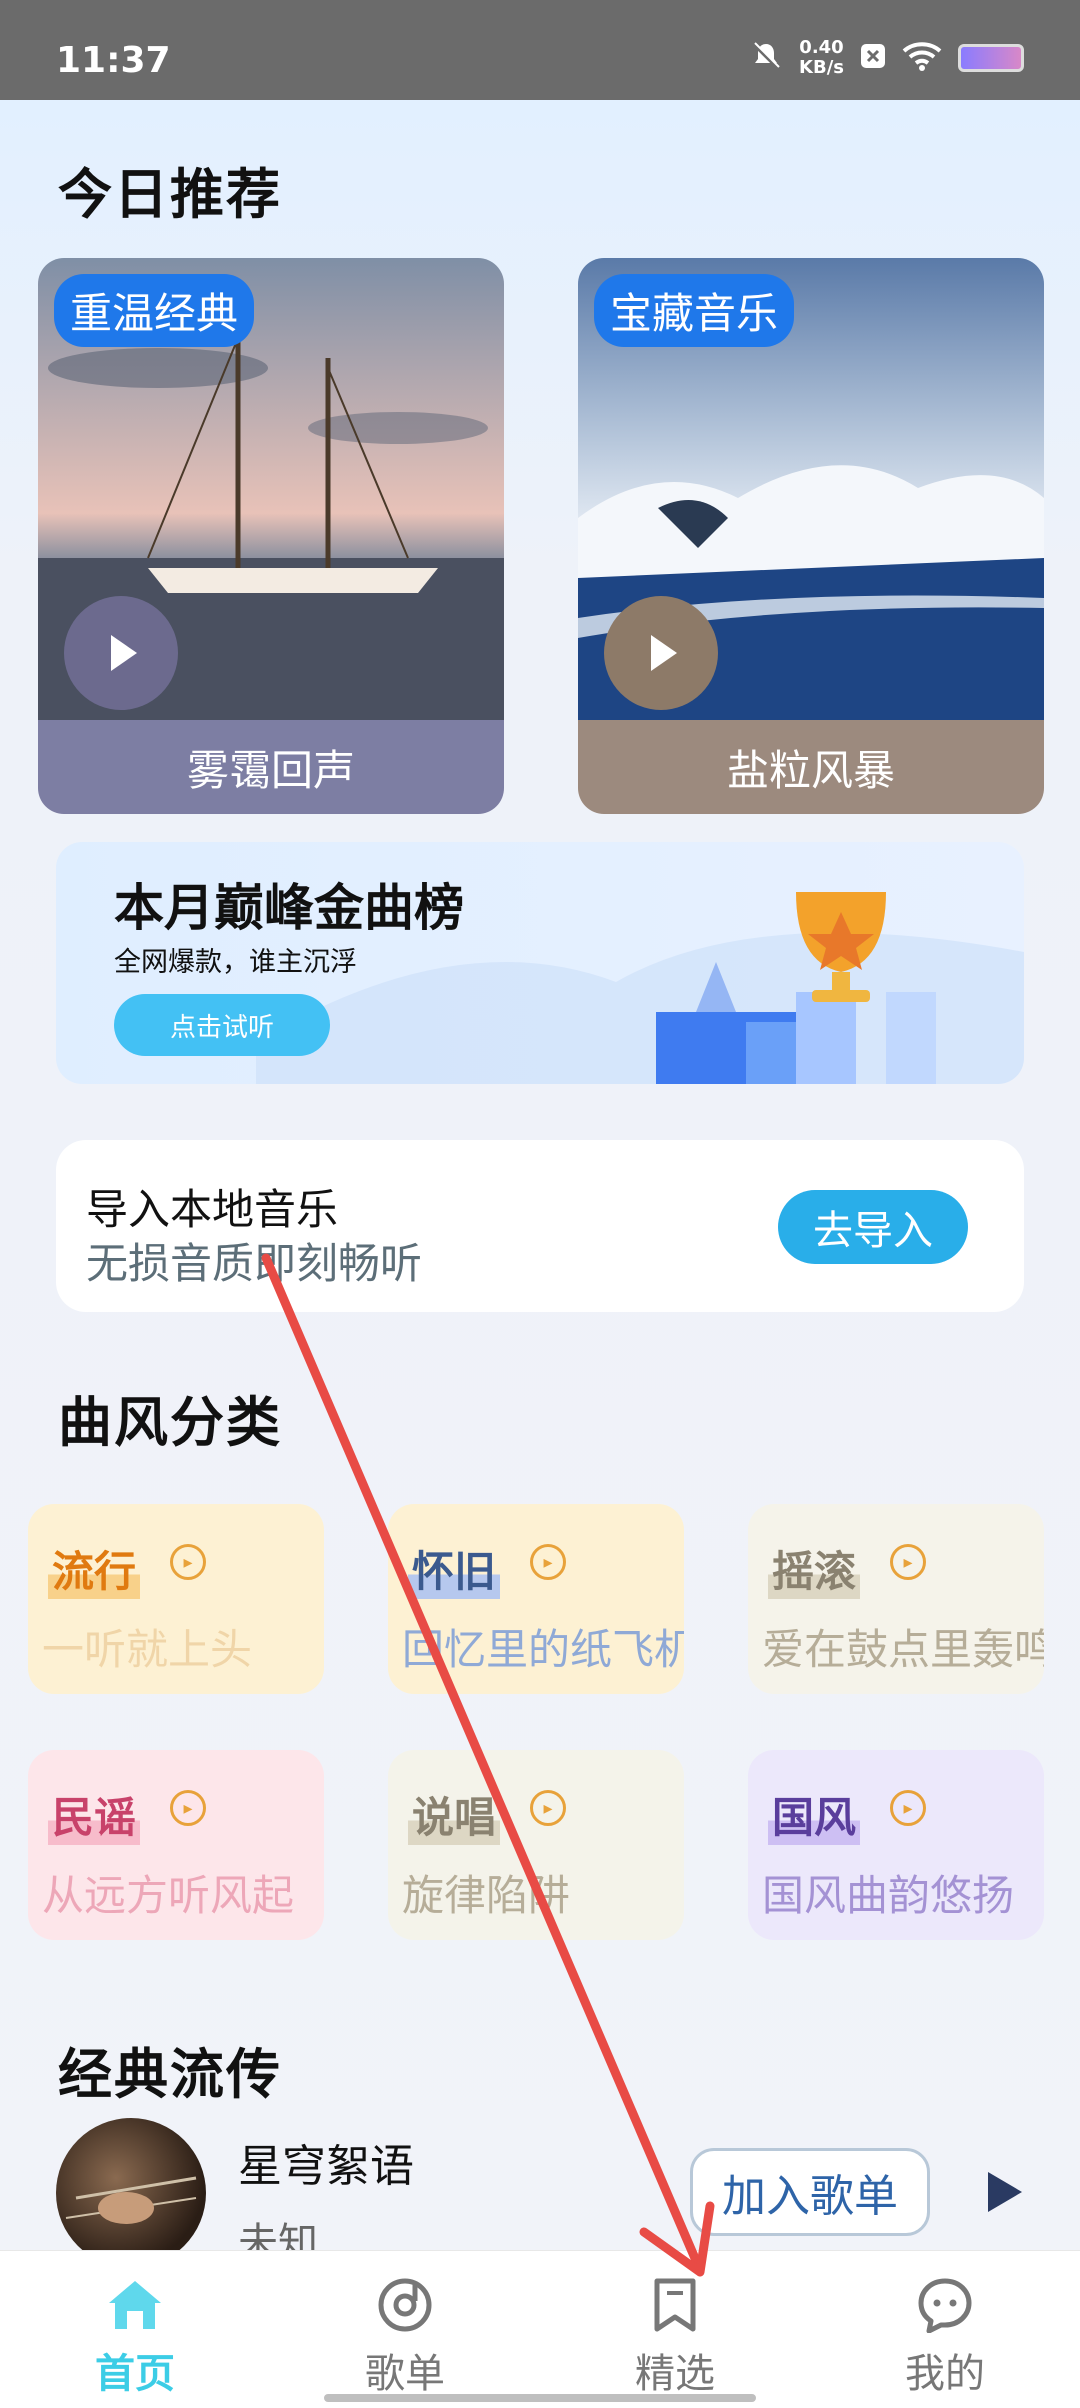 Image resolution: width=1080 pixels, height=2408 pixels. I want to click on listen-button: 点击试听, so click(222, 1025).